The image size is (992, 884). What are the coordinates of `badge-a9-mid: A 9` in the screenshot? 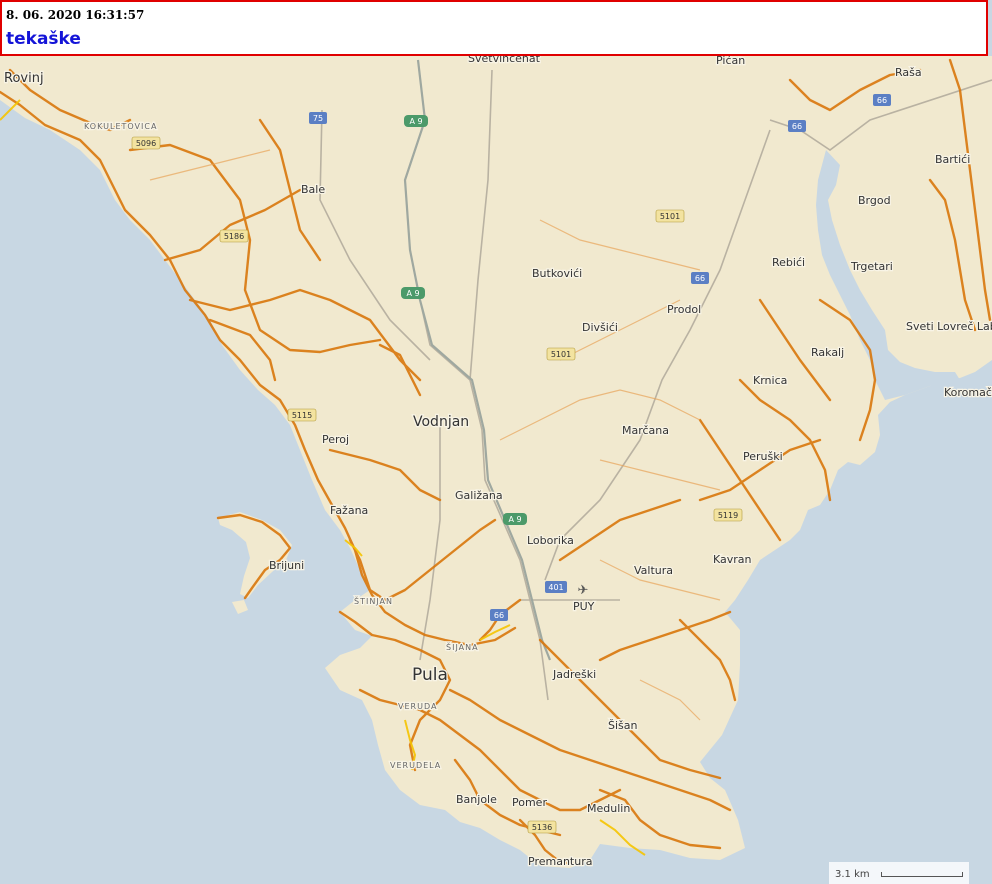 It's located at (413, 293).